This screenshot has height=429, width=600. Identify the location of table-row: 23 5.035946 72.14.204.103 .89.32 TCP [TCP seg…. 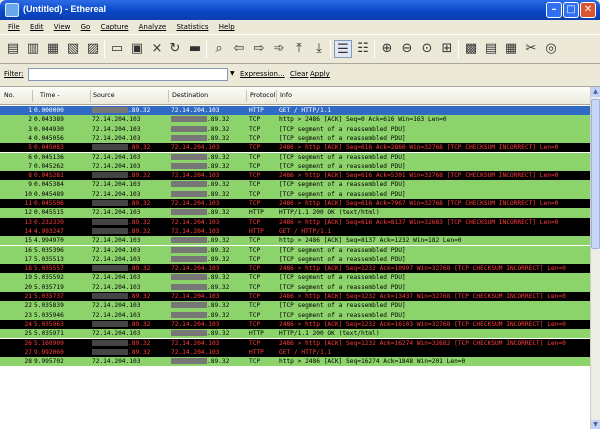
(295, 315).